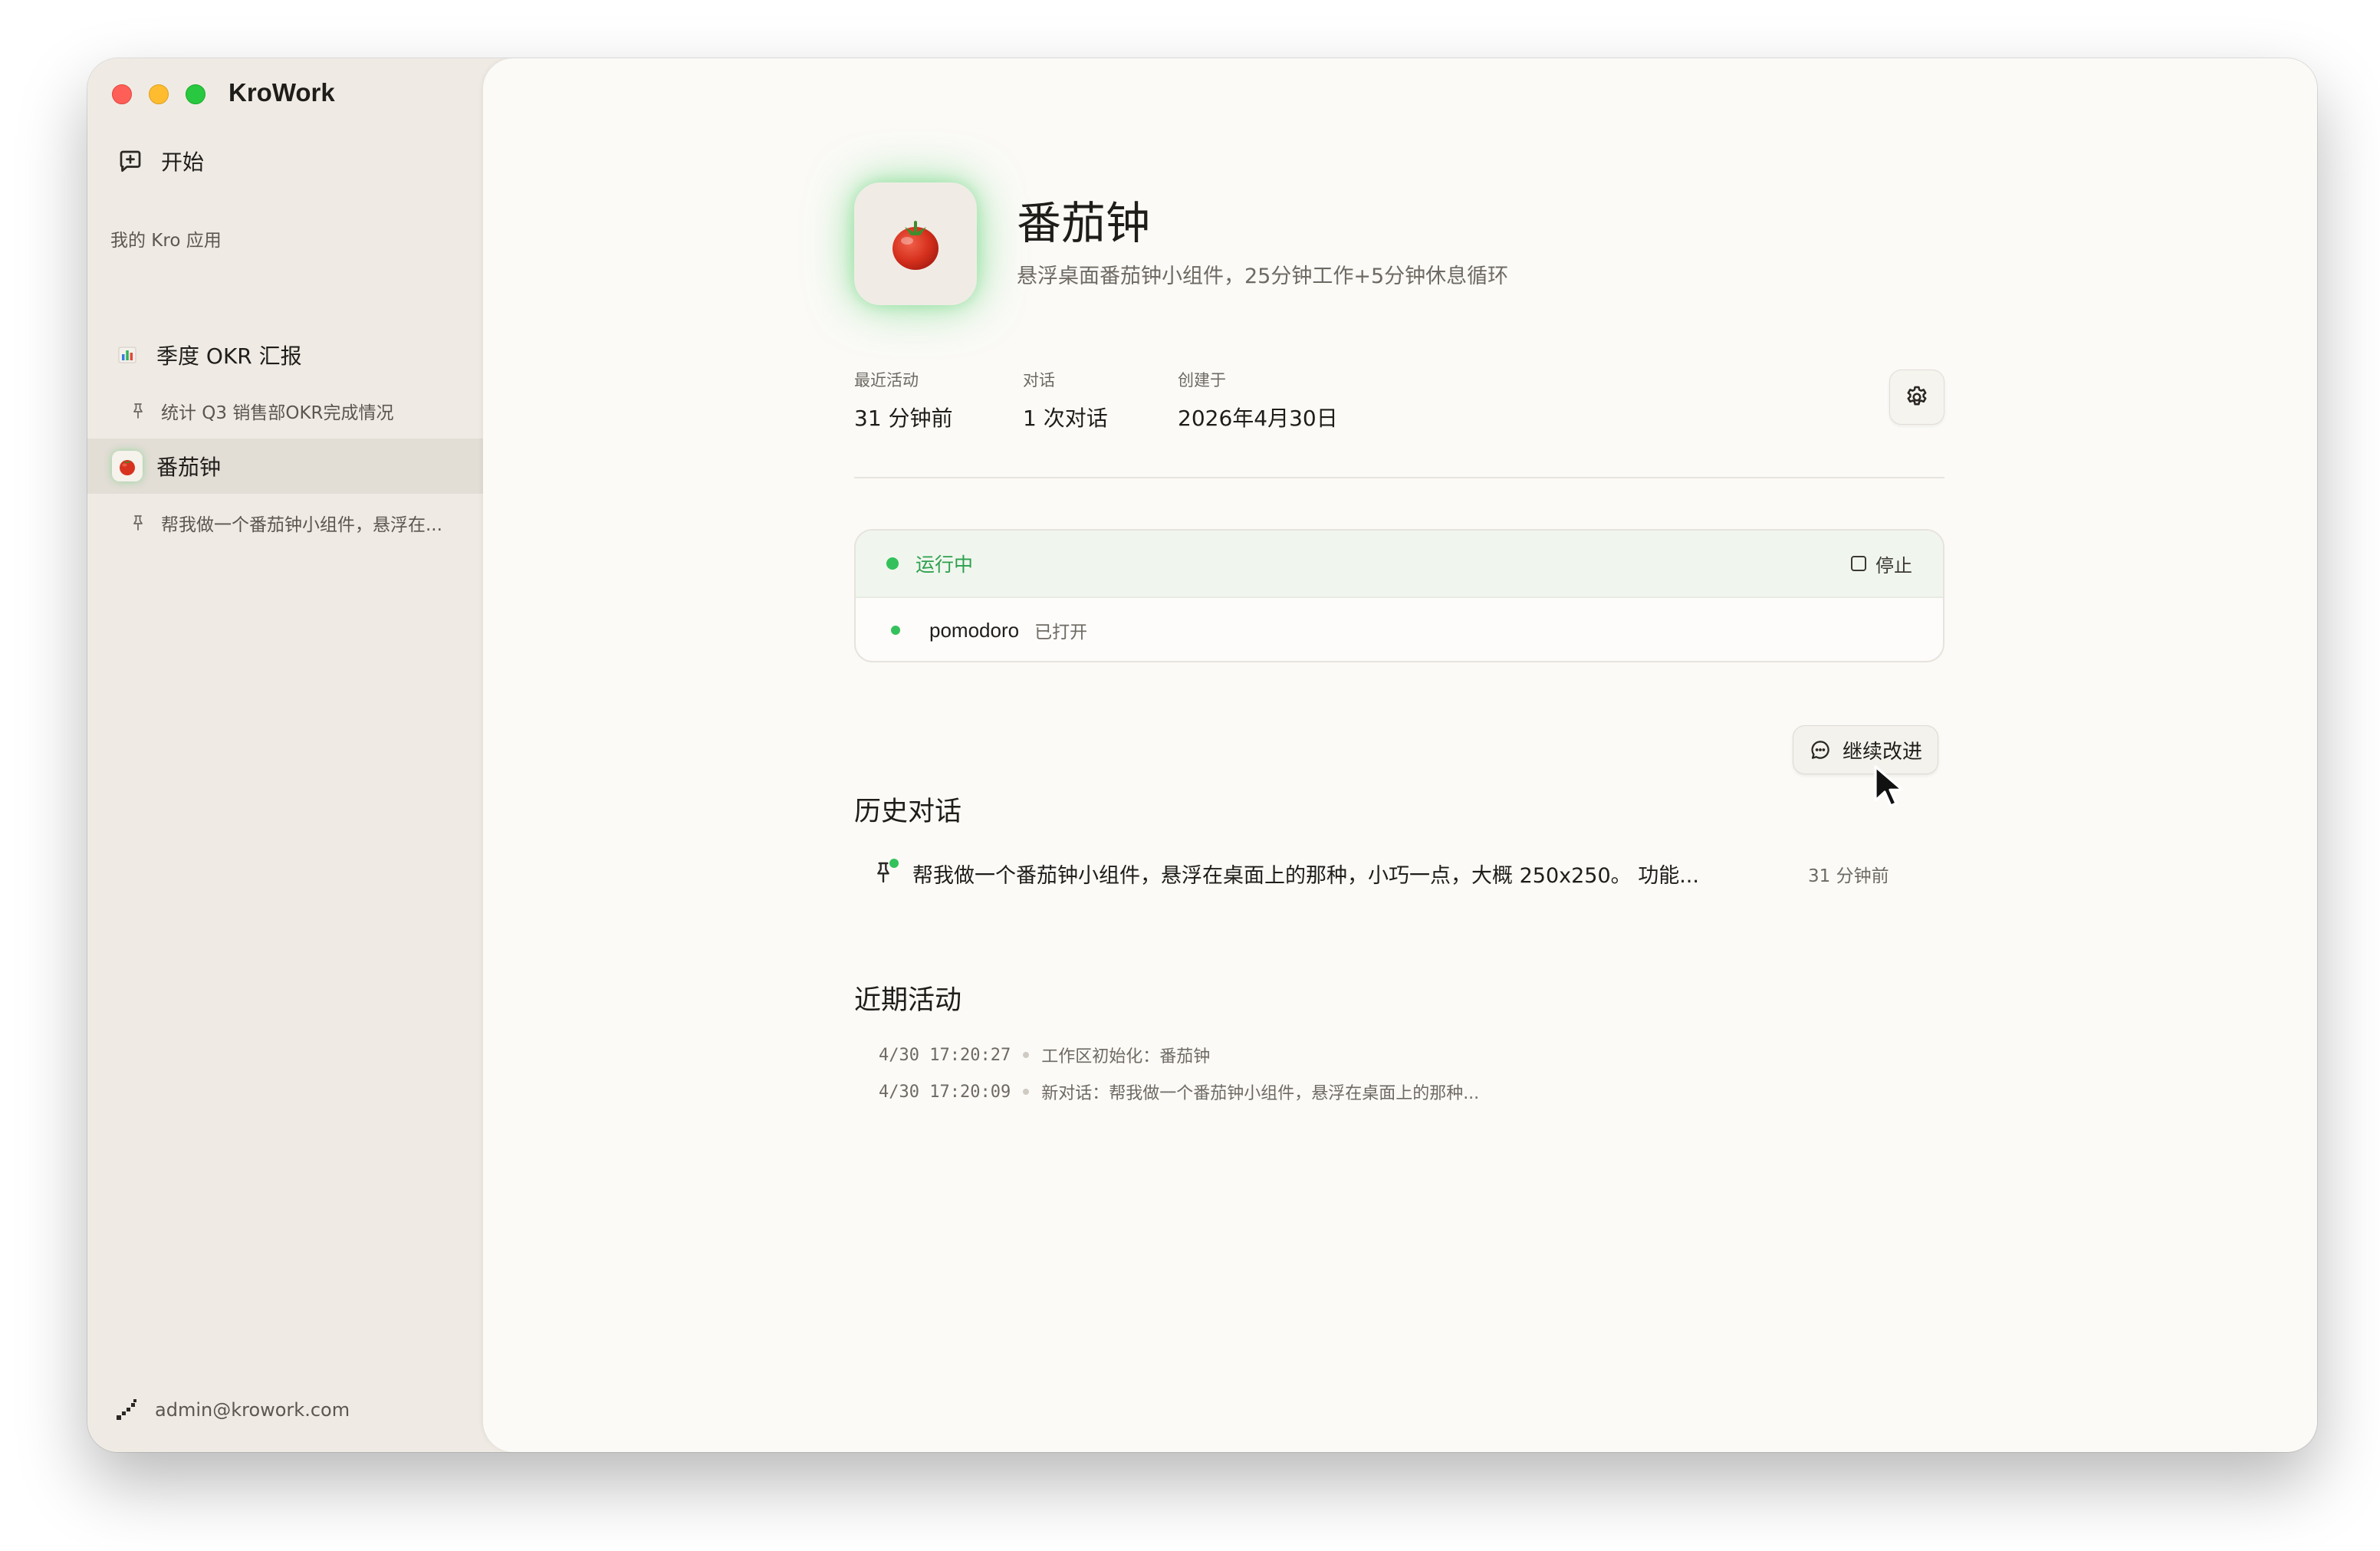  Describe the element at coordinates (975, 630) in the screenshot. I see `process-name: pomodoro` at that location.